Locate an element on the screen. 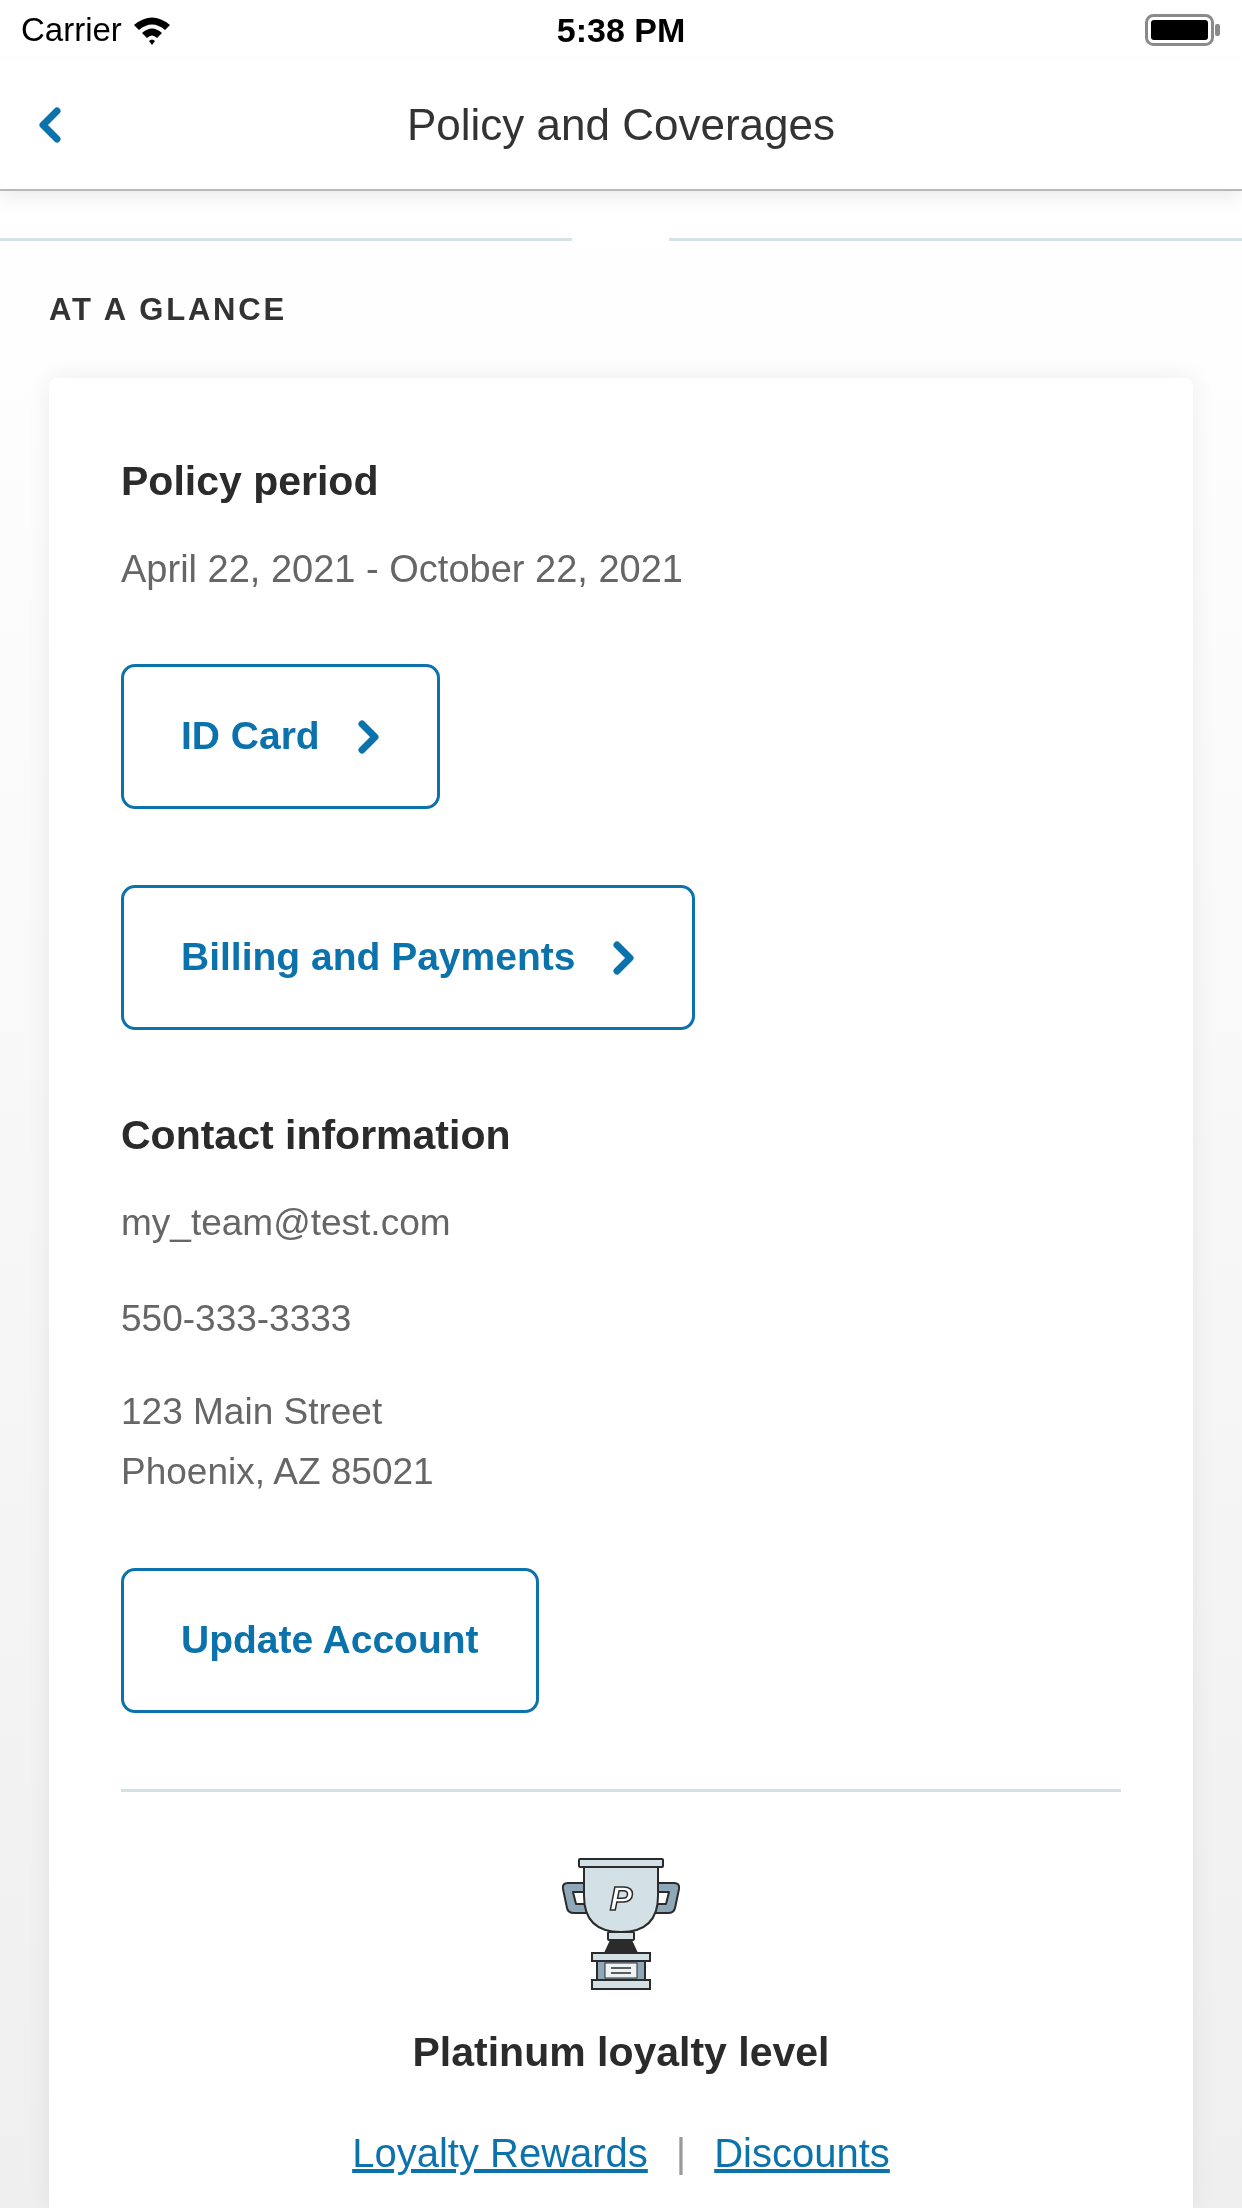 The width and height of the screenshot is (1242, 2208). policy-period-heading: Policy period is located at coordinates (250, 481).